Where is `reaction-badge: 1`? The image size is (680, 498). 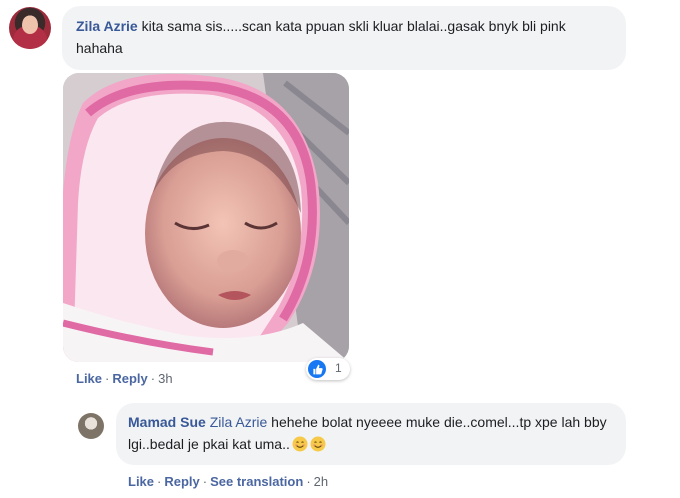
reaction-badge: 1 is located at coordinates (328, 369).